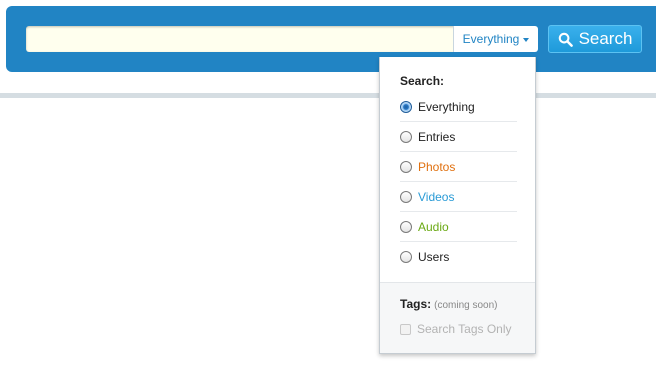  Describe the element at coordinates (434, 257) in the screenshot. I see `option-label: Users` at that location.